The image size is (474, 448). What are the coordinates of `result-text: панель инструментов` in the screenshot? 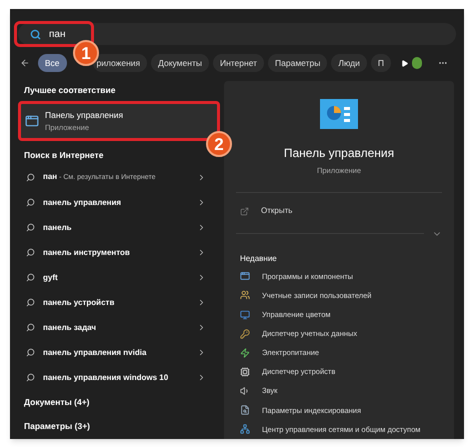 It's located at (86, 252).